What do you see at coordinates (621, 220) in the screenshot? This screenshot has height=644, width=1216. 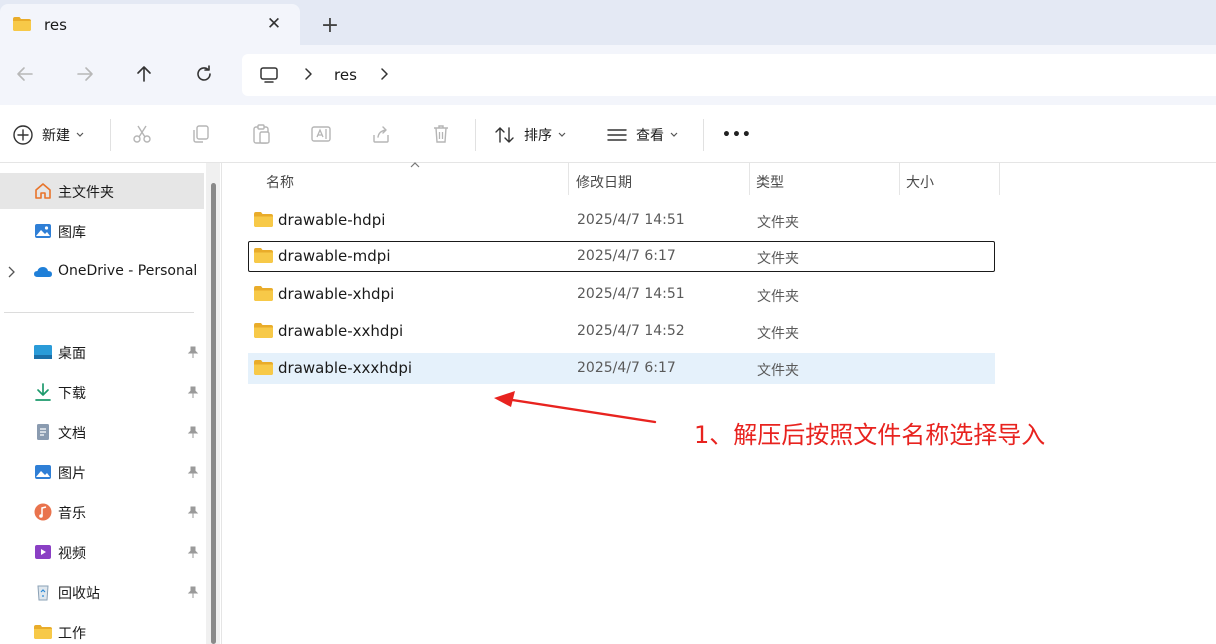 I see `file-row-drawable-hdpi: drawable-hdpi 2025/4/7 14:51 文件夹` at bounding box center [621, 220].